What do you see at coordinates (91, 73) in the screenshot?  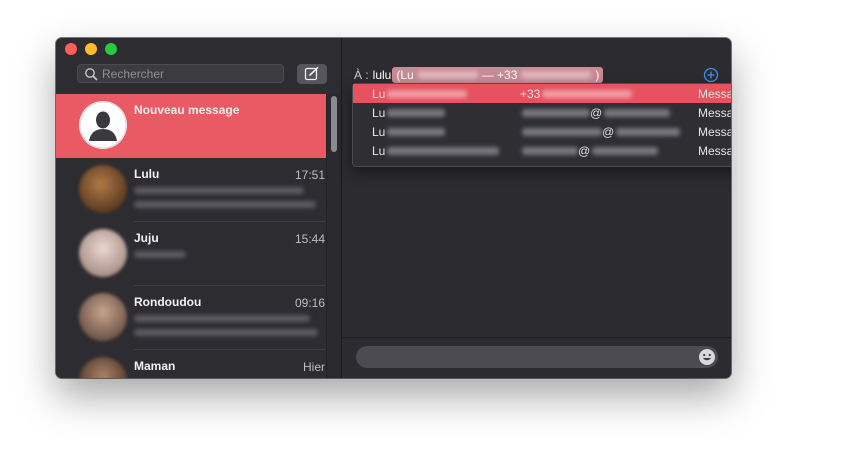 I see `search-icon` at bounding box center [91, 73].